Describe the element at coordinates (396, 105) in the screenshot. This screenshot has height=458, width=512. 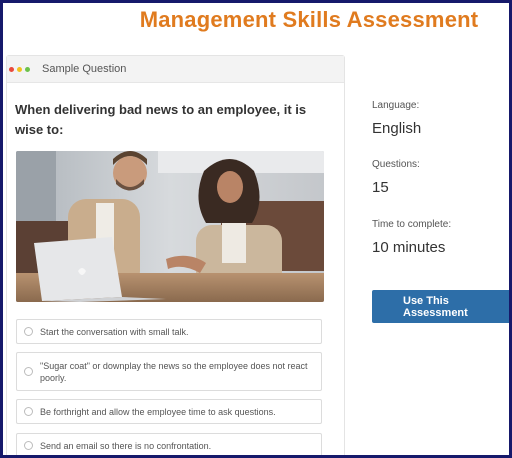
I see `language-label: Language:` at that location.